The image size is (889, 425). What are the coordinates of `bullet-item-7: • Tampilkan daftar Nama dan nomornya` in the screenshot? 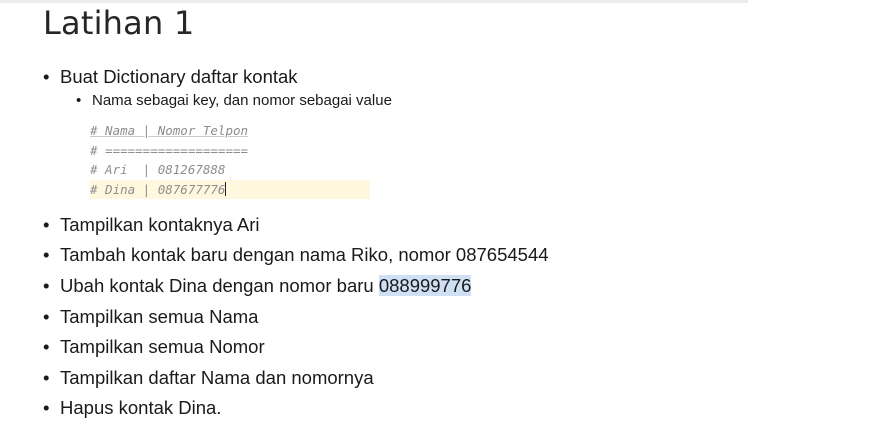 It's located at (208, 378).